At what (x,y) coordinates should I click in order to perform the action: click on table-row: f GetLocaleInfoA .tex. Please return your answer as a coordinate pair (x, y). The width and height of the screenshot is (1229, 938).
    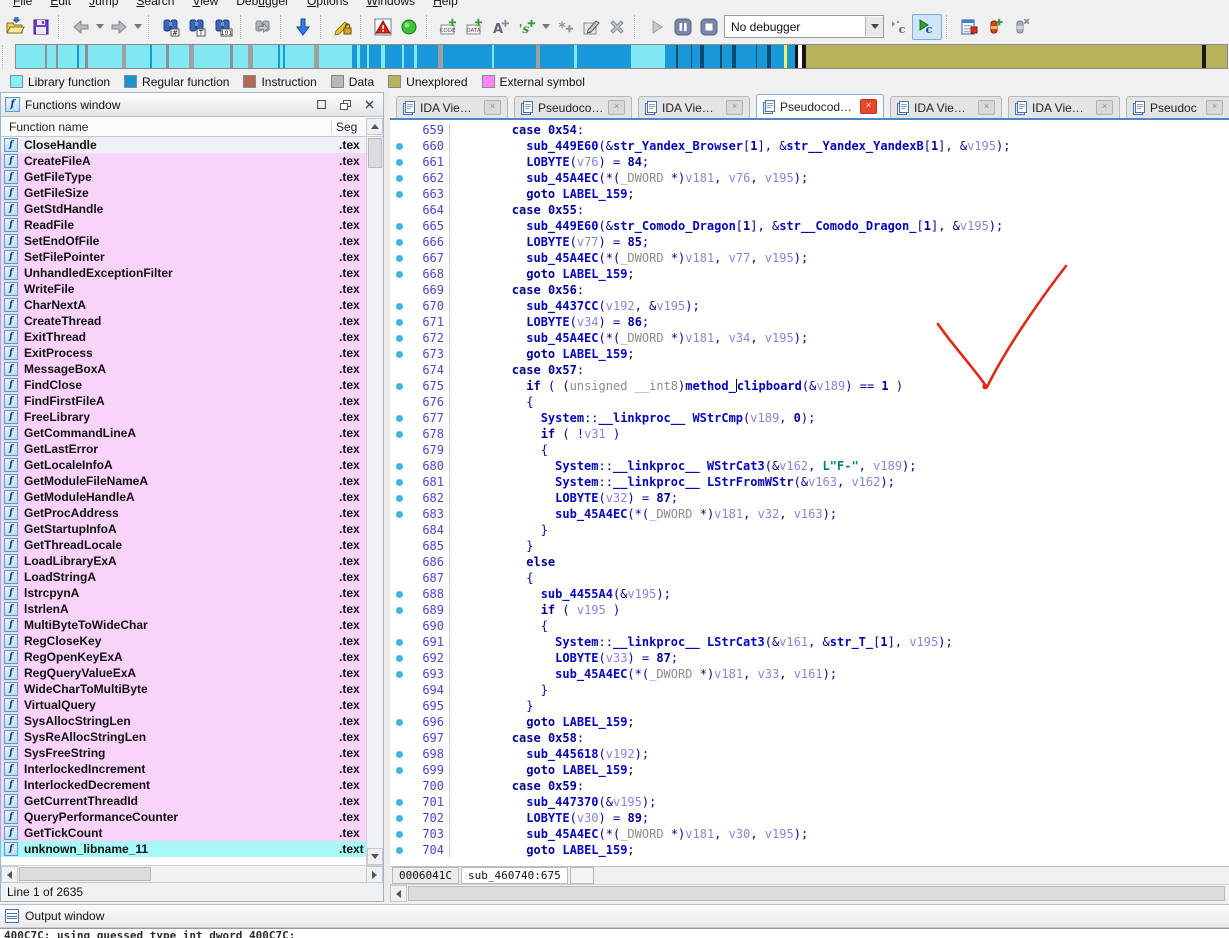
    Looking at the image, I should click on (183, 465).